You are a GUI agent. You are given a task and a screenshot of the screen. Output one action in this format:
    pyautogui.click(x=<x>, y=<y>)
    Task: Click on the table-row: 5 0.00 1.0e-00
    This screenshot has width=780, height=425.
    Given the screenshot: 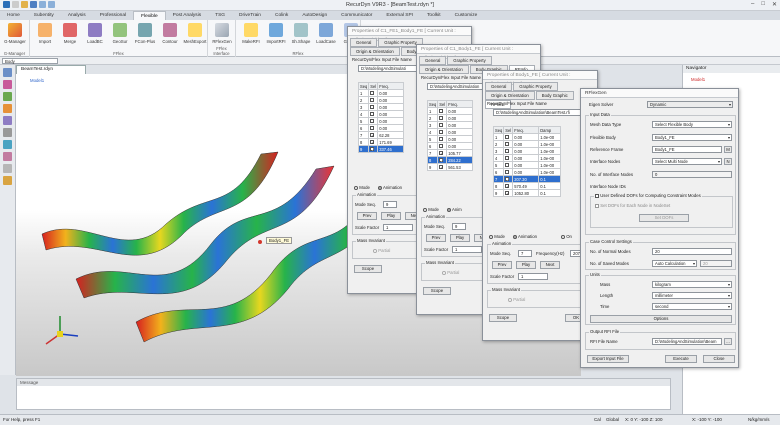 What is the action you would take?
    pyautogui.click(x=527, y=165)
    